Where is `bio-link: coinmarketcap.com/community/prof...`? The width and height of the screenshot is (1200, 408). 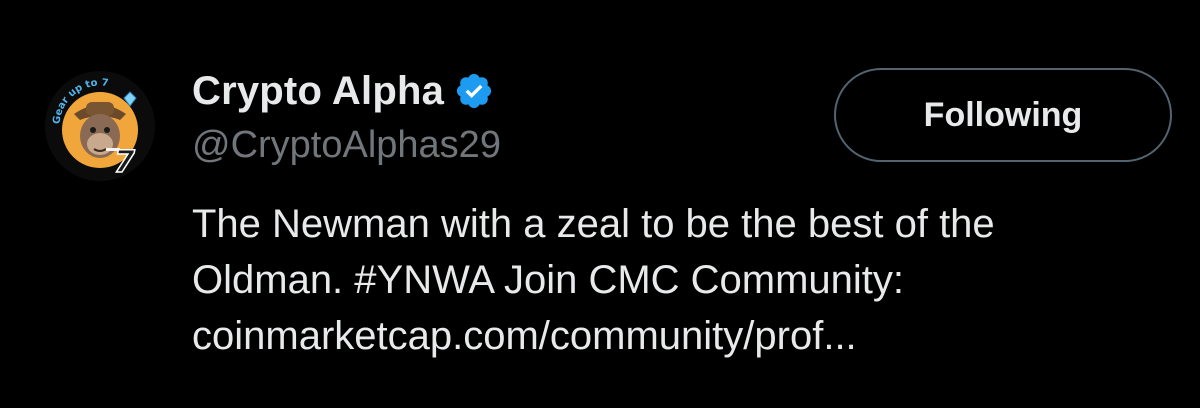
bio-link: coinmarketcap.com/community/prof... is located at coordinates (687, 336).